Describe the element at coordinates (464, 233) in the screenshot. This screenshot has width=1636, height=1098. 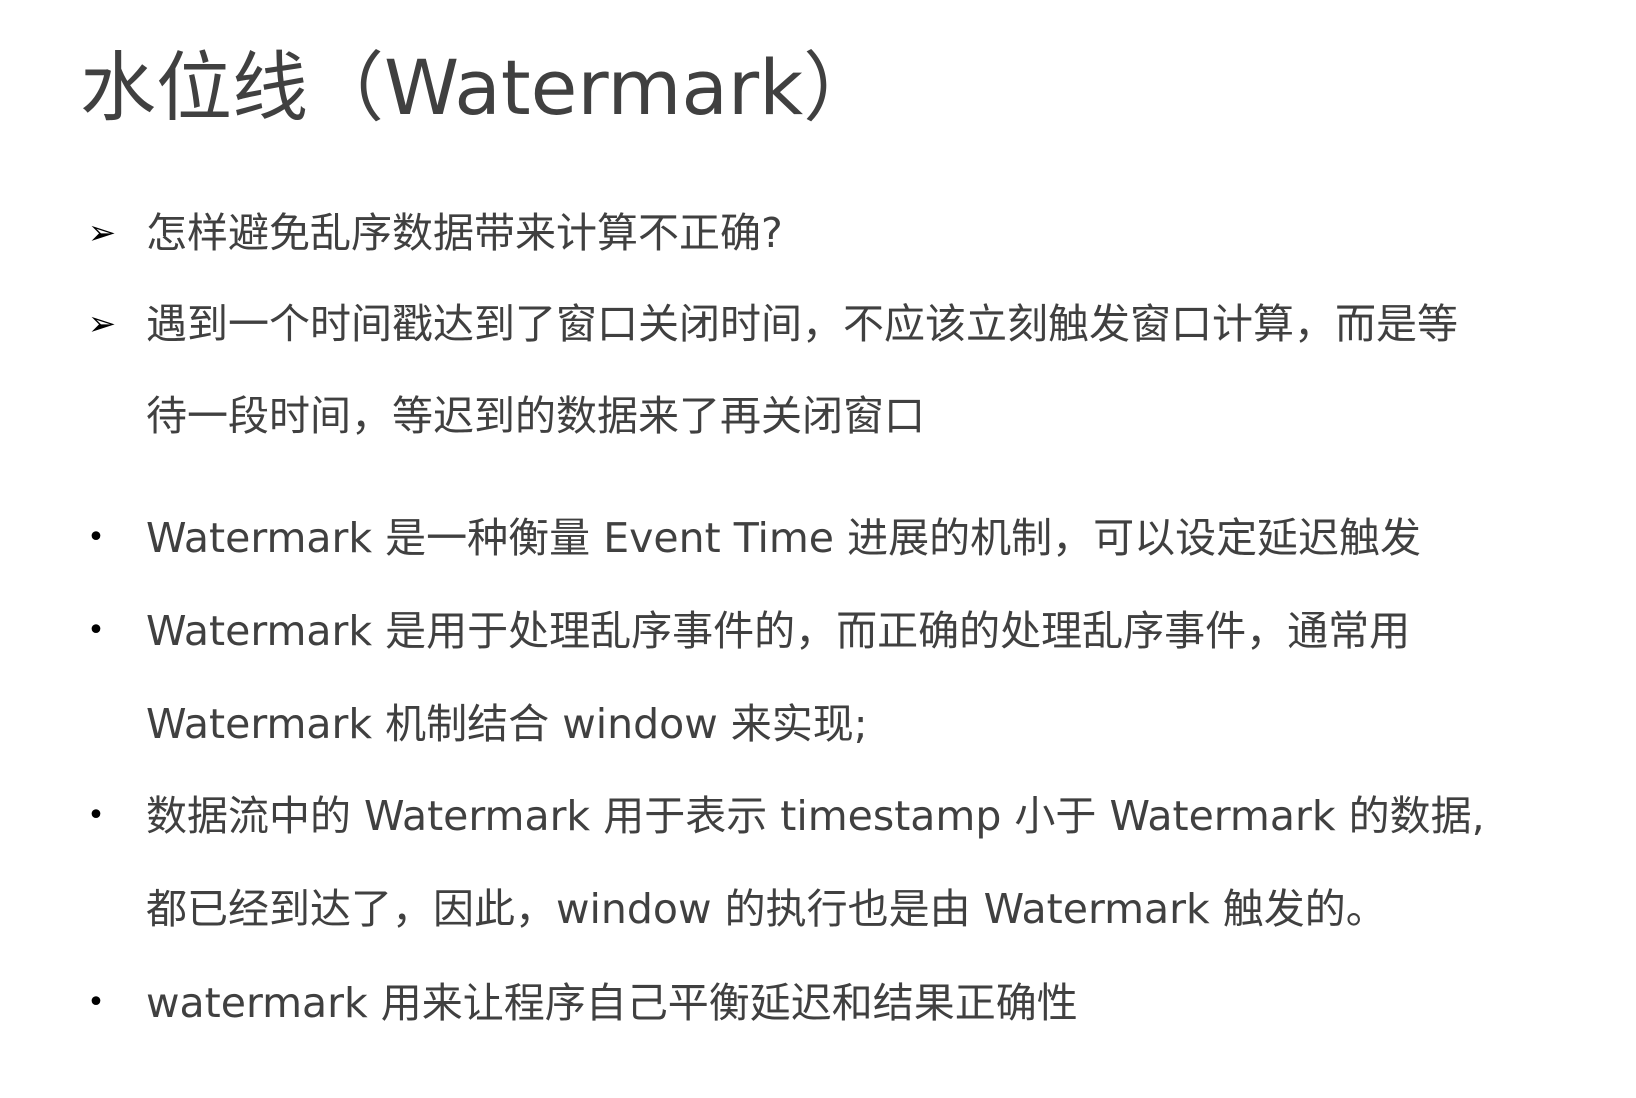
I see `list-item-text: 怎样避免乱序数据带来计算不正确?` at that location.